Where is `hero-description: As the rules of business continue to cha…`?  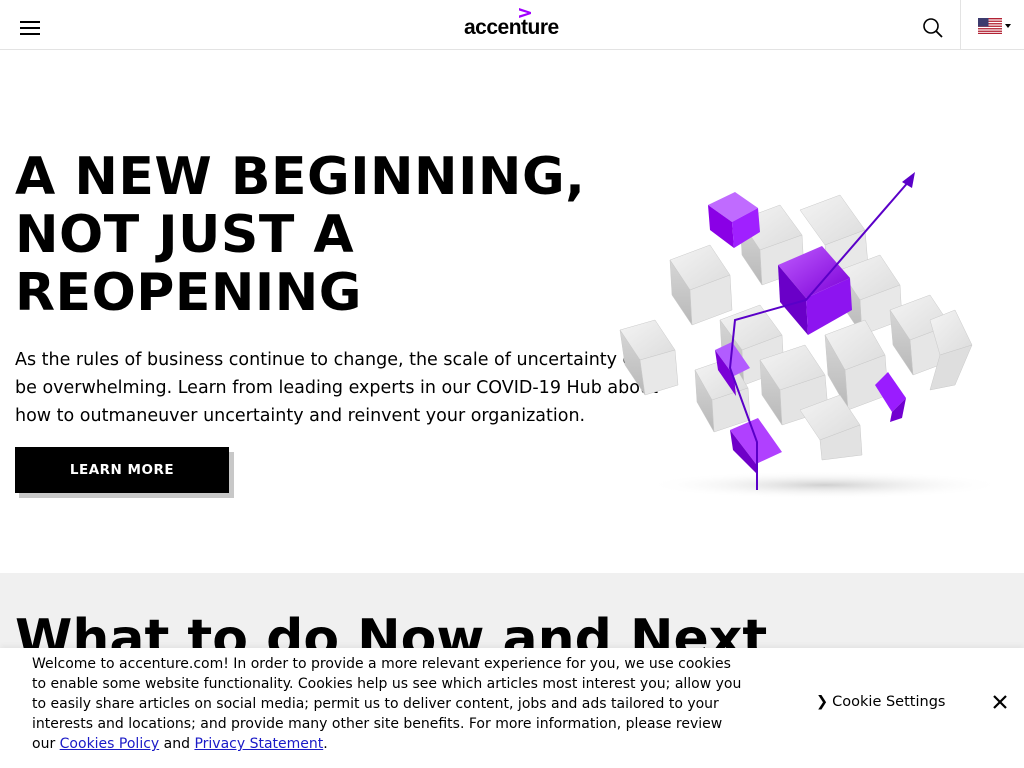
hero-description: As the rules of business continue to cha… is located at coordinates (336, 388).